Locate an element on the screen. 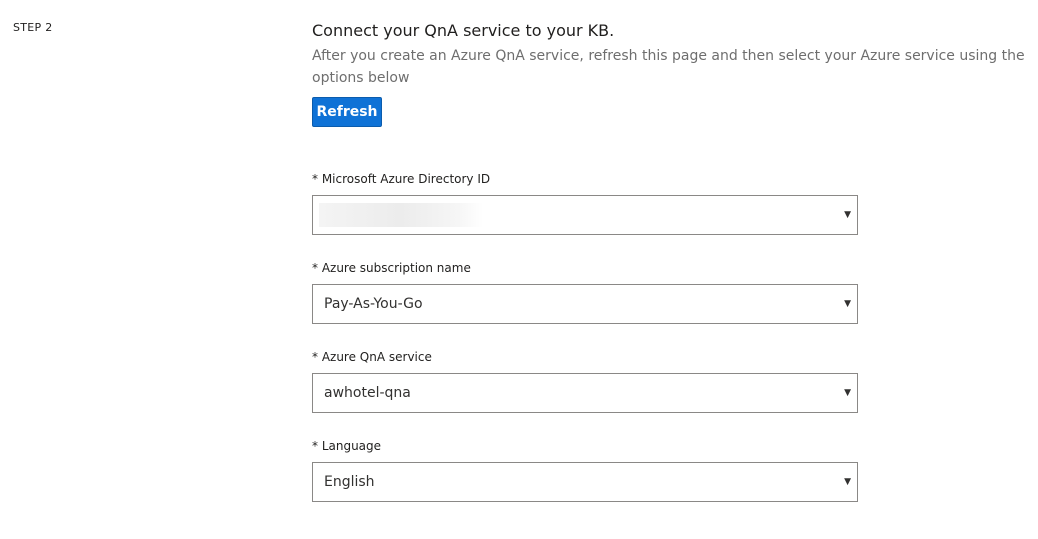 Image resolution: width=1038 pixels, height=539 pixels. qna-service-value: awhotel-qna is located at coordinates (367, 393).